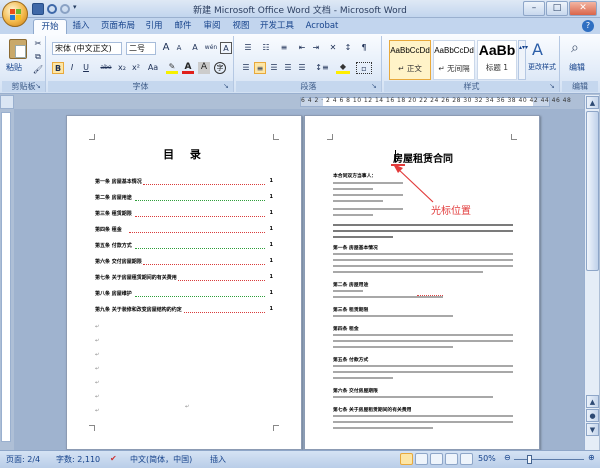 The image size is (600, 468). I want to click on outline-view-icon, so click(451, 459).